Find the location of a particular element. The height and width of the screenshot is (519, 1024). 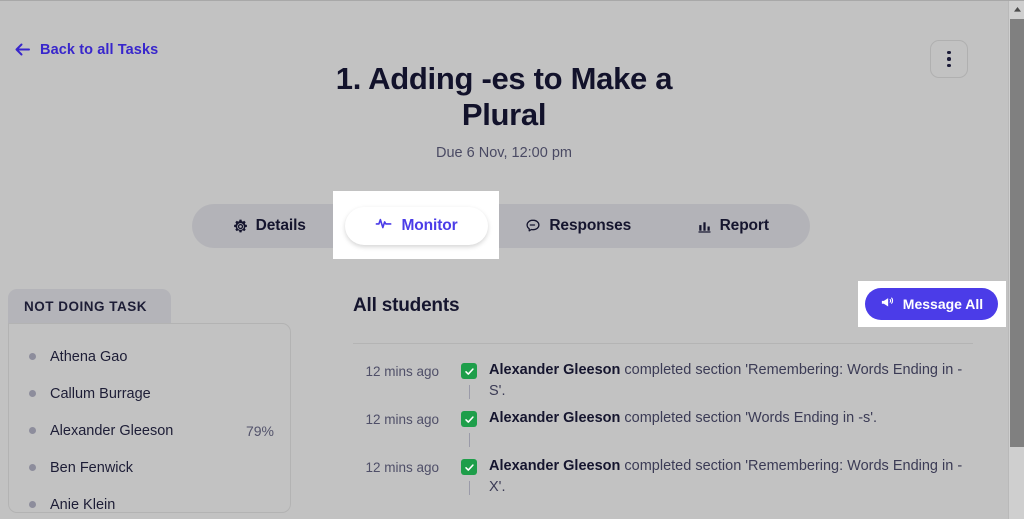

tab-report-label: Report is located at coordinates (744, 225).